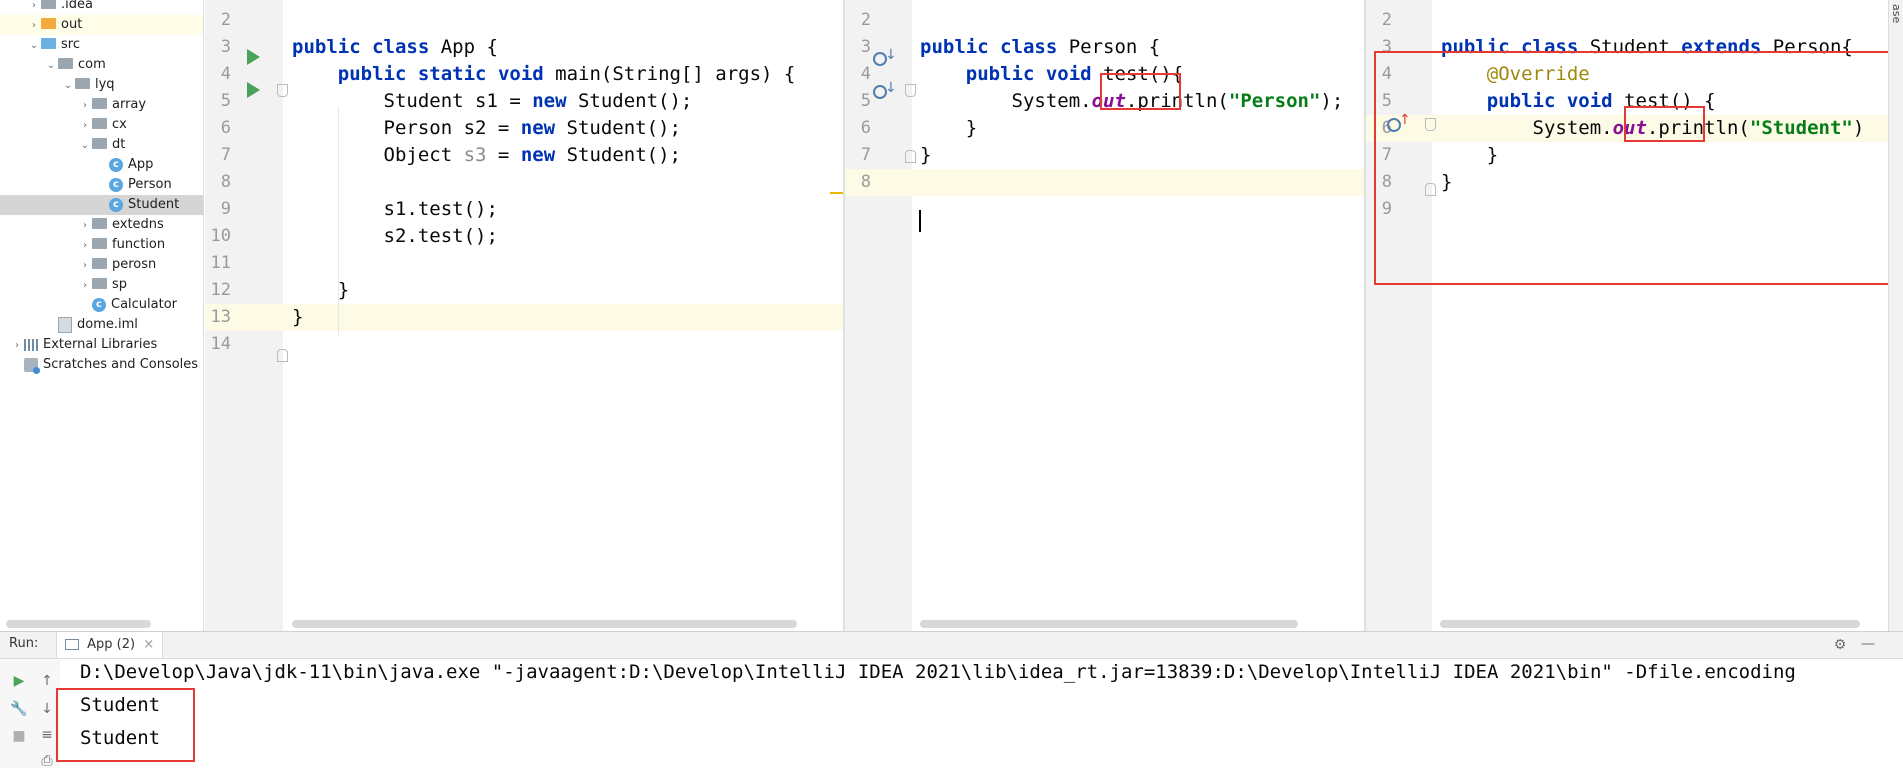 This screenshot has height=771, width=1903. I want to click on run-header: Run: App (2) × ⚙ —, so click(951, 645).